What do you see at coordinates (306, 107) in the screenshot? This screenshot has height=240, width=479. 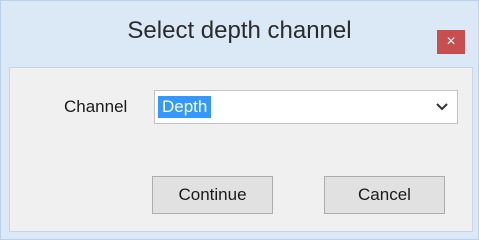 I see `channel-select: Depth` at bounding box center [306, 107].